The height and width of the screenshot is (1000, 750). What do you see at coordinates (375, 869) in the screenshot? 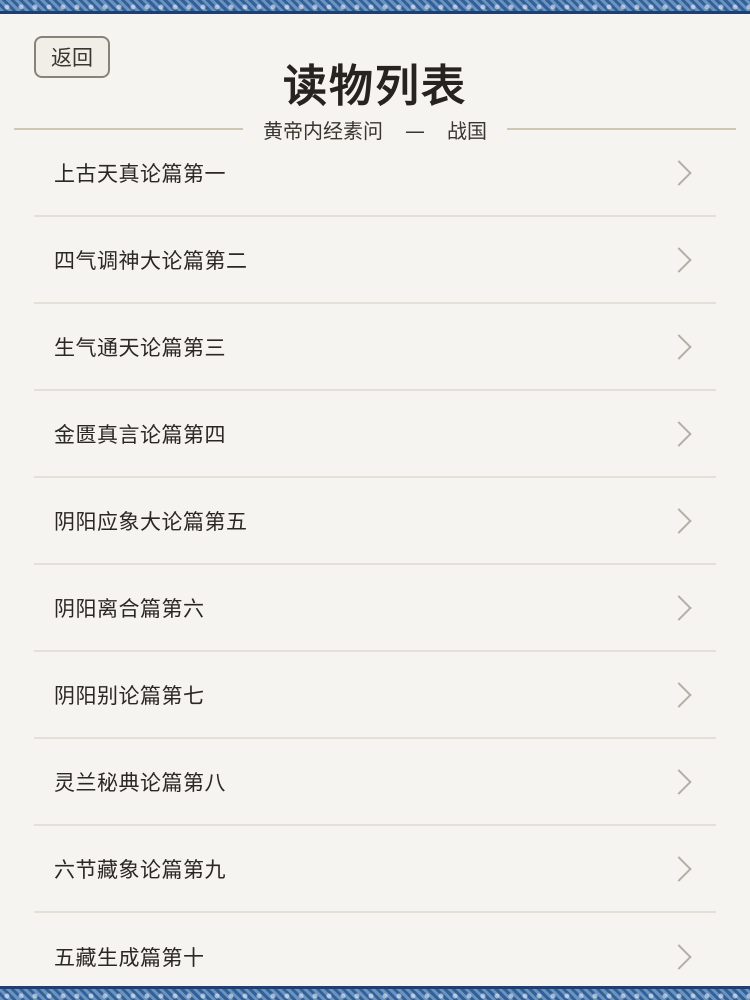
I see `chapter-item: 六节藏象论篇第九` at bounding box center [375, 869].